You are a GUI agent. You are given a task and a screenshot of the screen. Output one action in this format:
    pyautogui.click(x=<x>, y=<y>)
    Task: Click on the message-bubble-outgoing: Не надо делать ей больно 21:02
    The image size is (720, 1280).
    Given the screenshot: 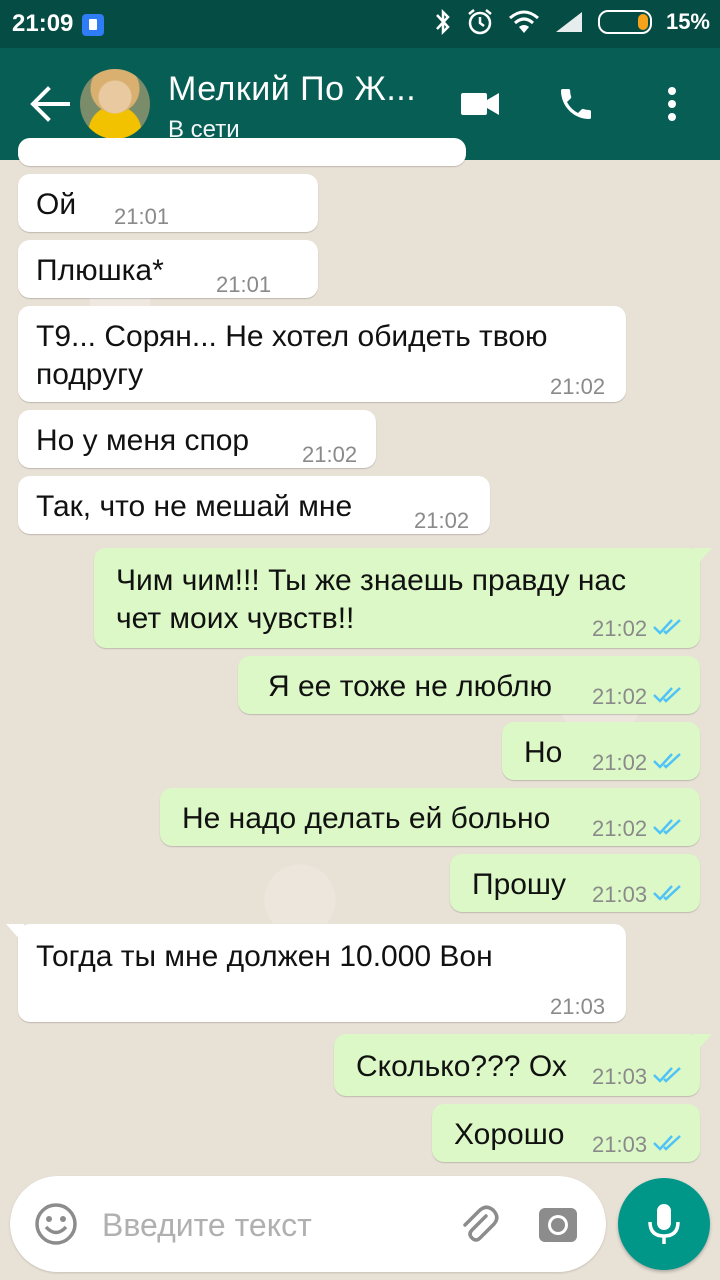 What is the action you would take?
    pyautogui.click(x=430, y=817)
    